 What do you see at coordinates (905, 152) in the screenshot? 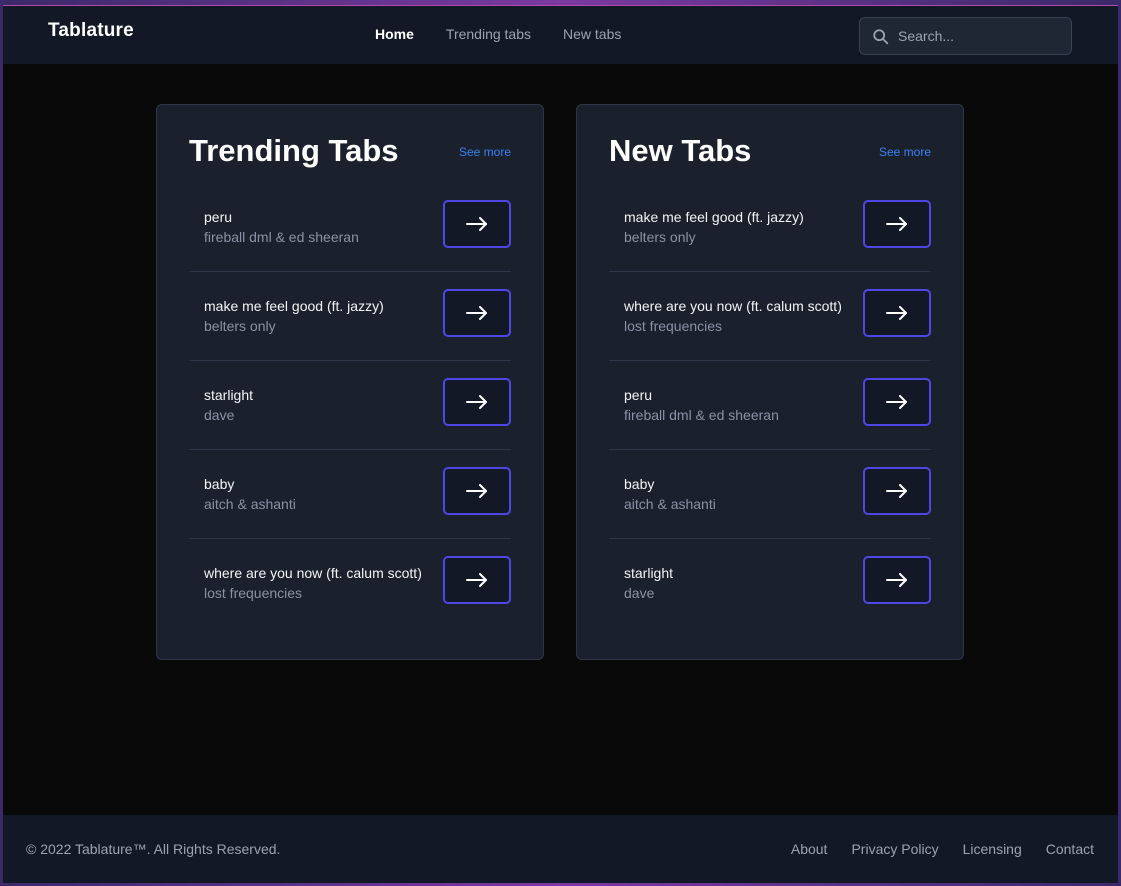
I see `new-see-more-link: See more` at bounding box center [905, 152].